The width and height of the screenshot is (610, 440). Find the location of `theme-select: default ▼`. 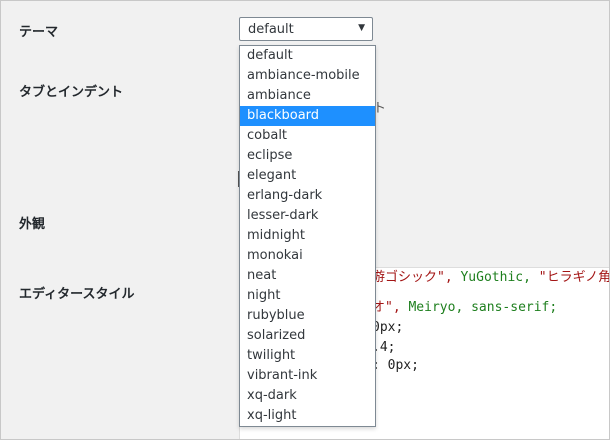

theme-select: default ▼ is located at coordinates (306, 29).